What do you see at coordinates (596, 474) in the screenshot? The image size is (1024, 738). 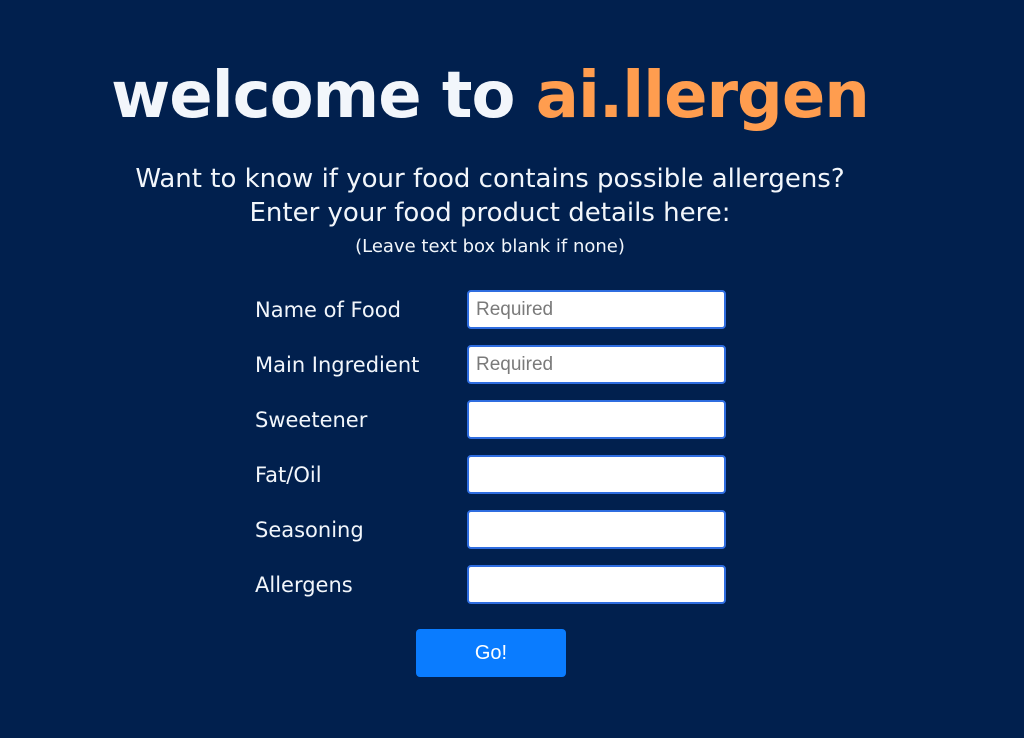 I see `fat-oil-input` at bounding box center [596, 474].